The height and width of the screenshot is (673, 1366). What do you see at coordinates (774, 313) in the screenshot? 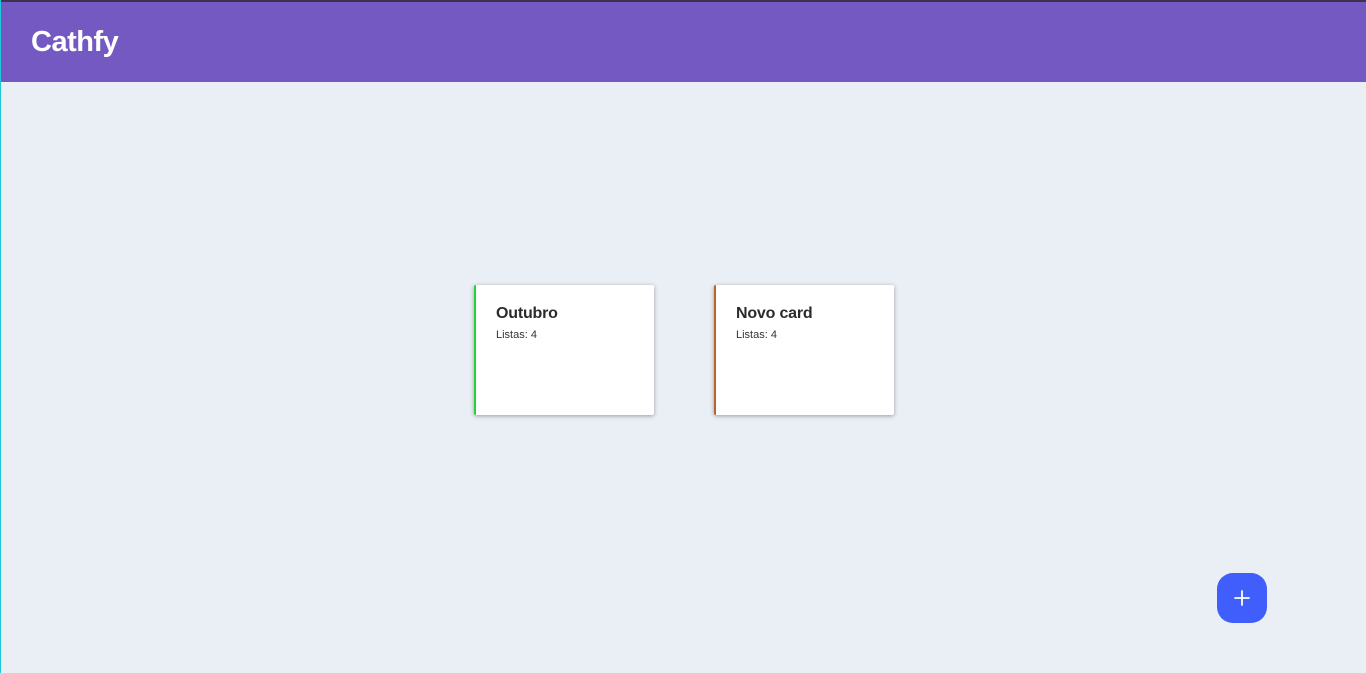
I see `card-title: Novo card` at bounding box center [774, 313].